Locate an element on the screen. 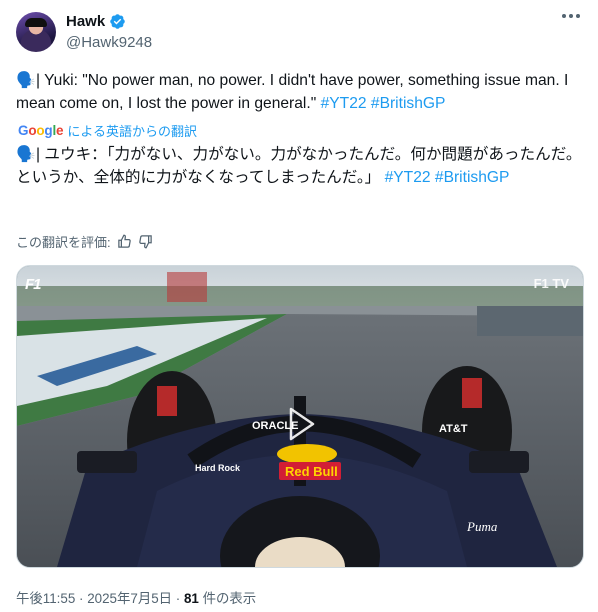 Image resolution: width=598 pixels, height=612 pixels. tweet-meta: 午後11:55 · 2025年7月5日 · 81 件の表示 is located at coordinates (136, 597).